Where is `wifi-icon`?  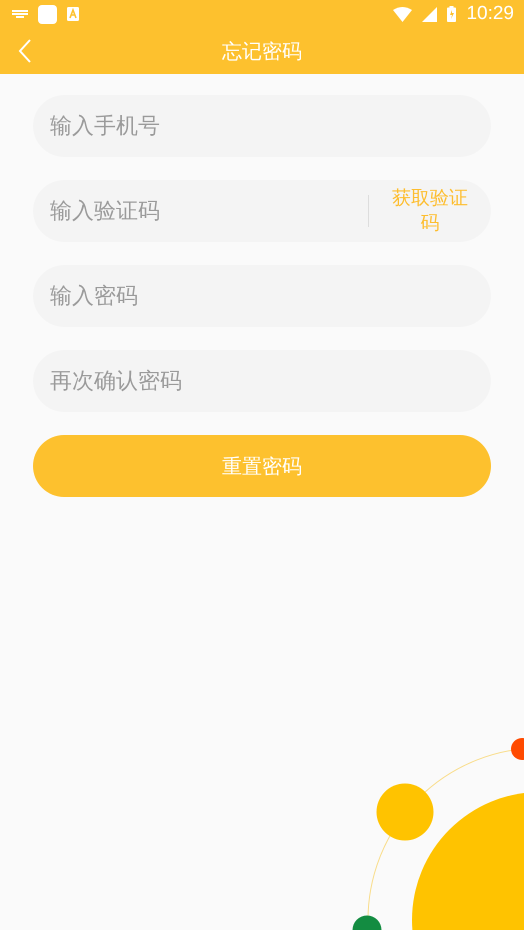 wifi-icon is located at coordinates (402, 14).